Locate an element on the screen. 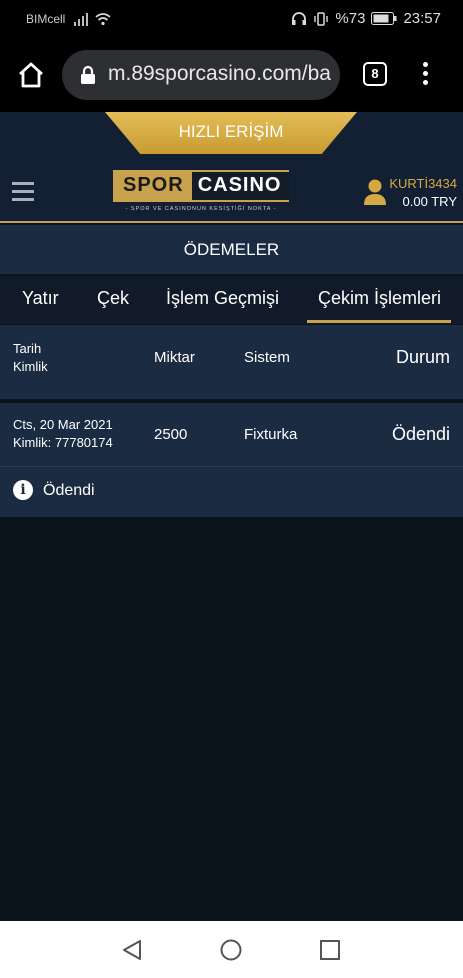 Image resolution: width=463 pixels, height=978 pixels. vibrate-icon is located at coordinates (321, 18).